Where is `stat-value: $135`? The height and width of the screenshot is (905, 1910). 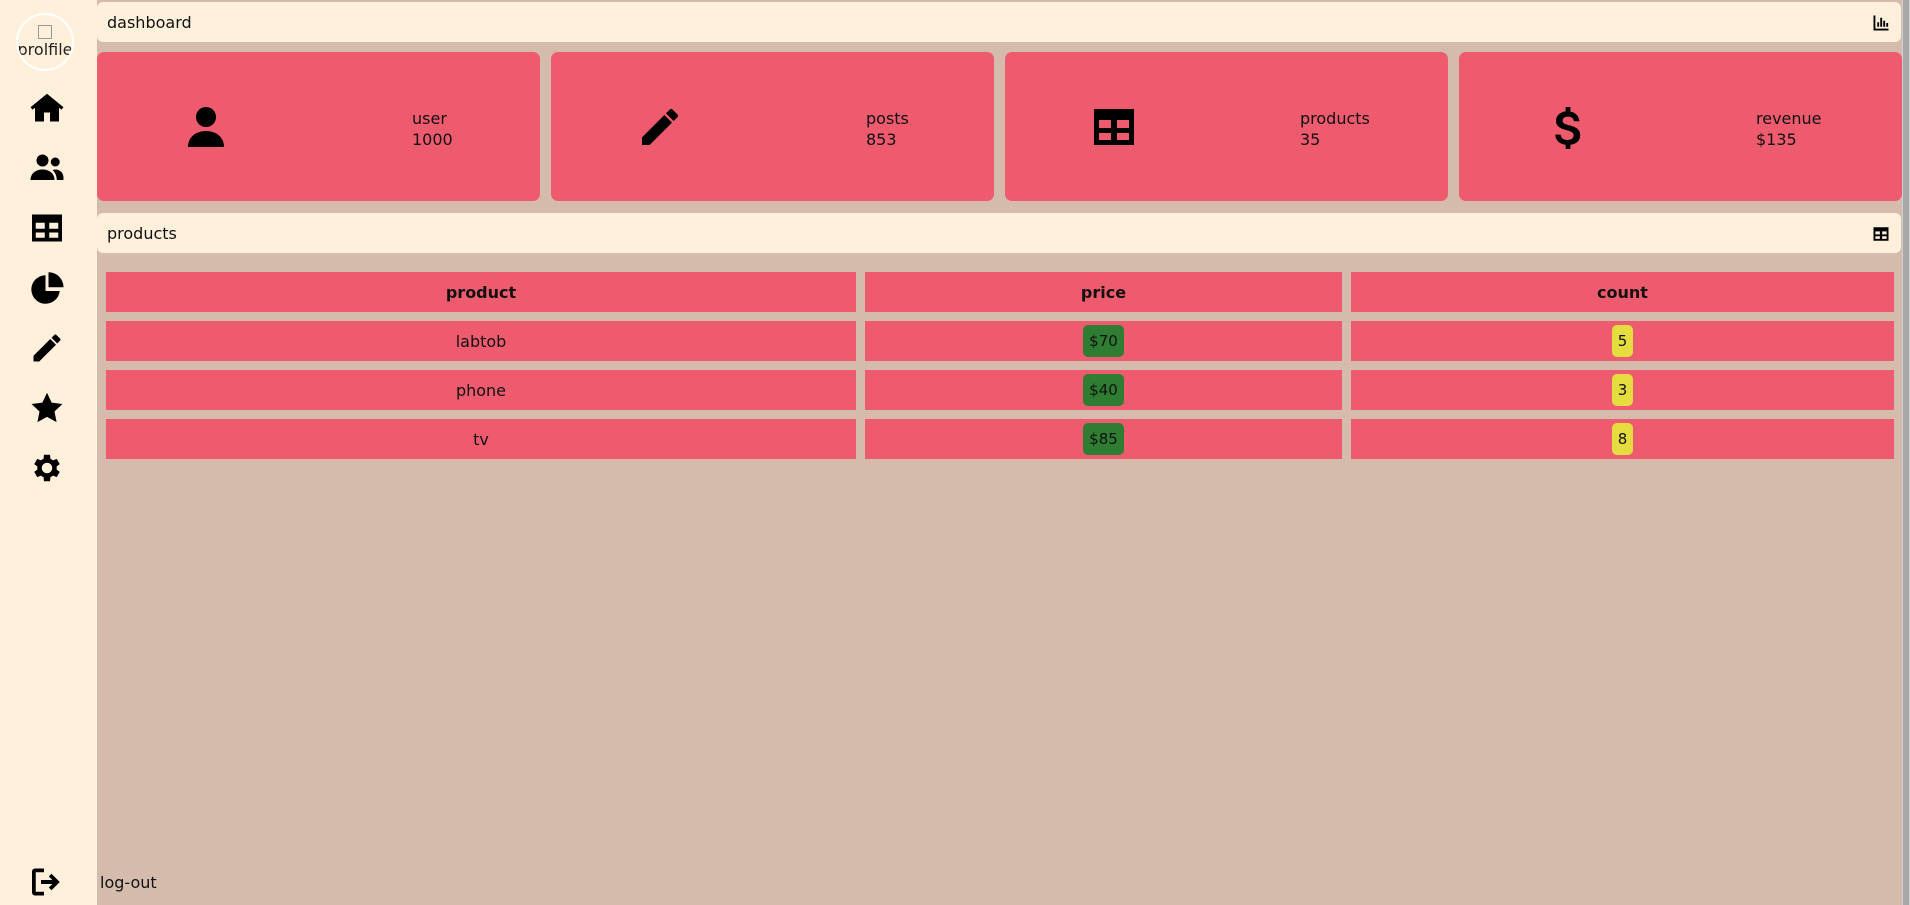 stat-value: $135 is located at coordinates (1776, 139).